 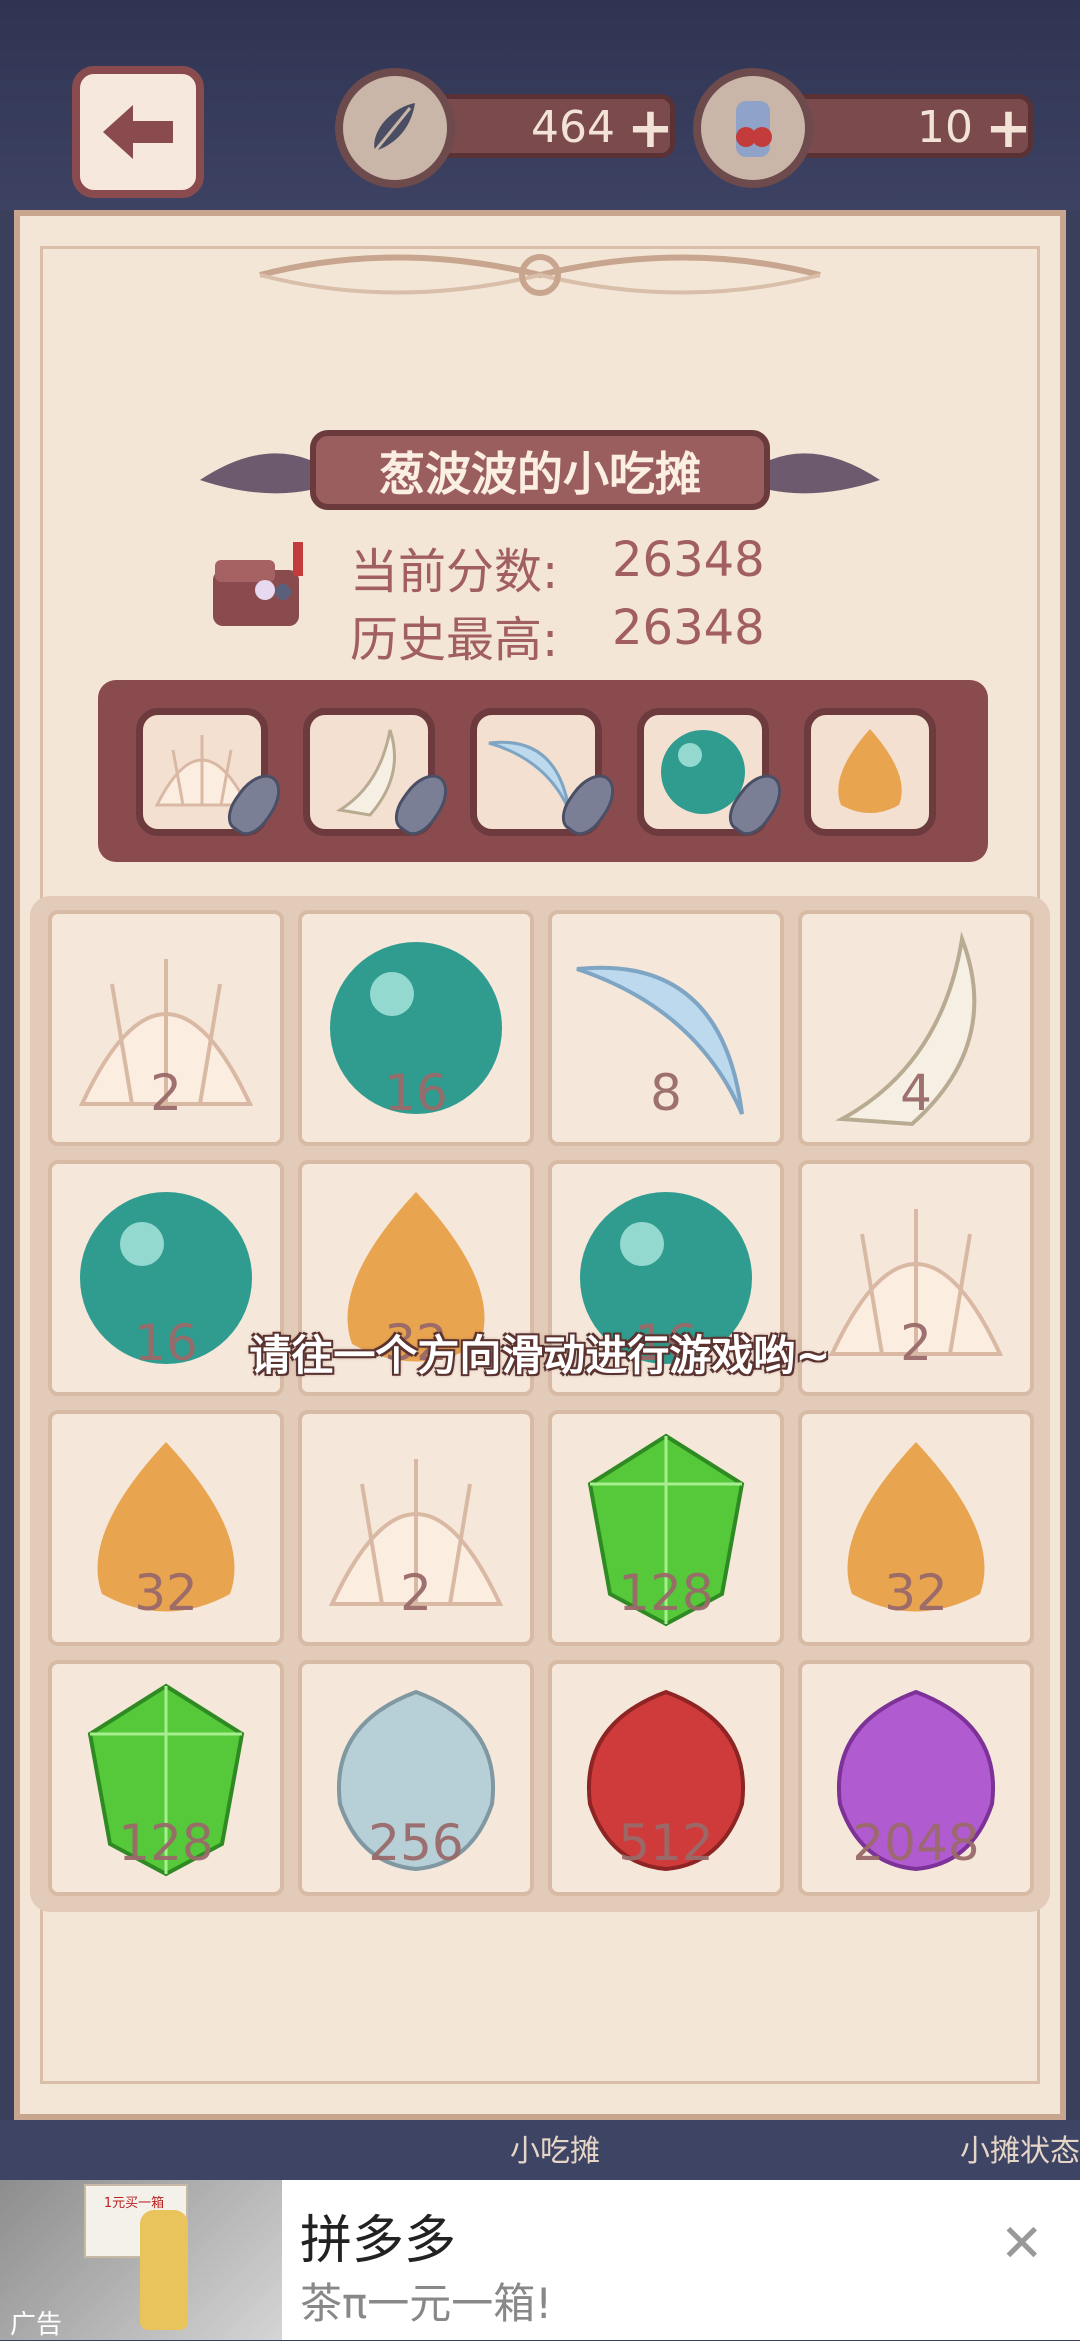 What do you see at coordinates (666, 1778) in the screenshot?
I see `grid-cell: 512` at bounding box center [666, 1778].